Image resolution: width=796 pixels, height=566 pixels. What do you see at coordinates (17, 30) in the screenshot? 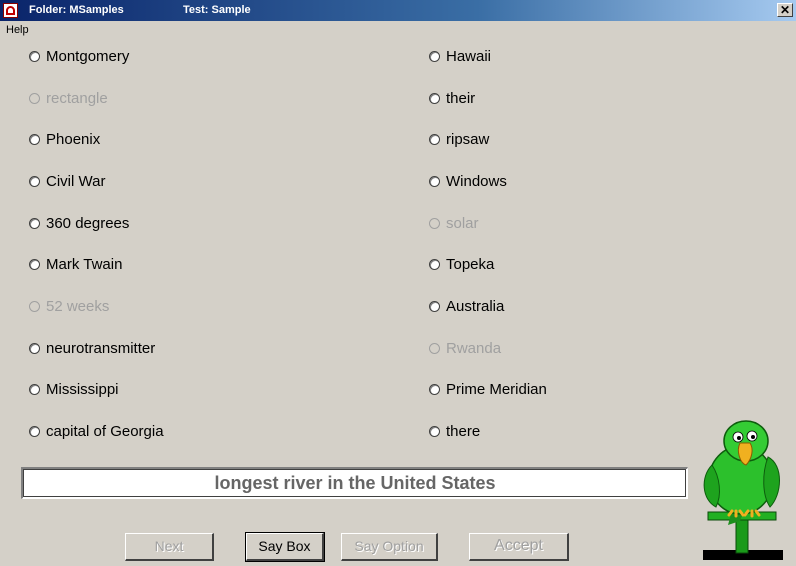
I see `menu-help: Help` at bounding box center [17, 30].